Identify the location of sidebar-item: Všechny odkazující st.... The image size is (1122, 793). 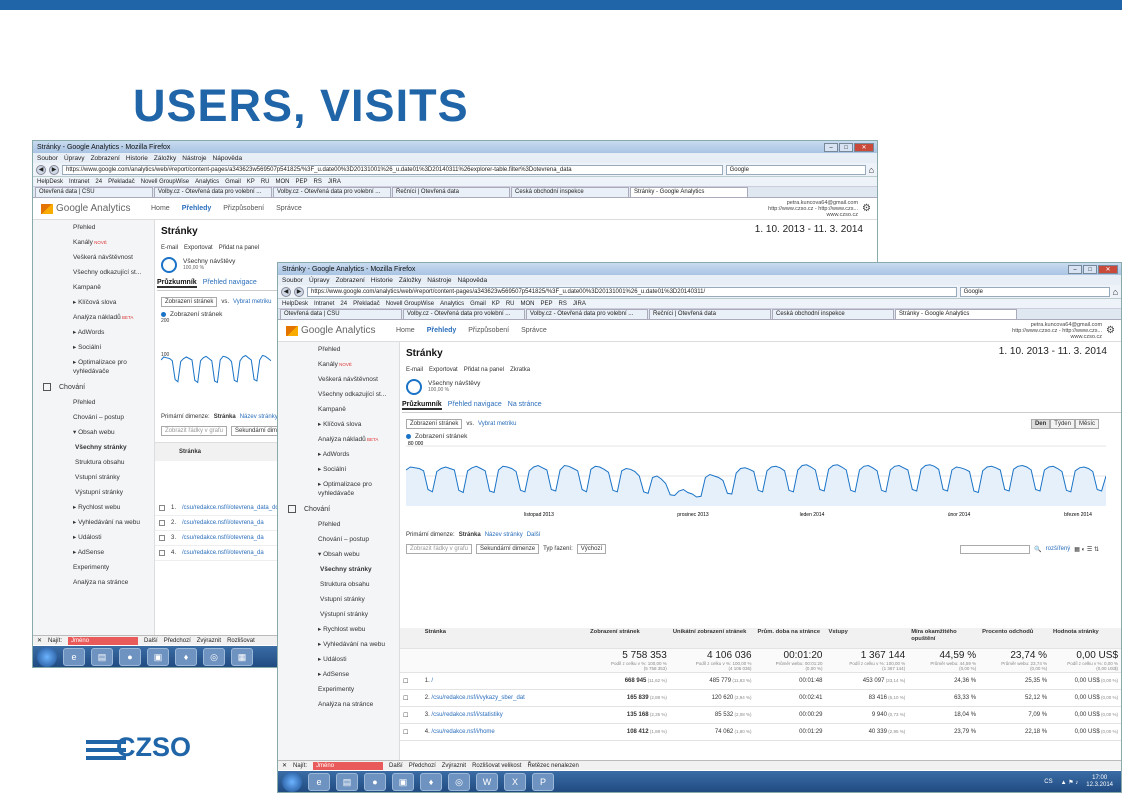
(338, 394).